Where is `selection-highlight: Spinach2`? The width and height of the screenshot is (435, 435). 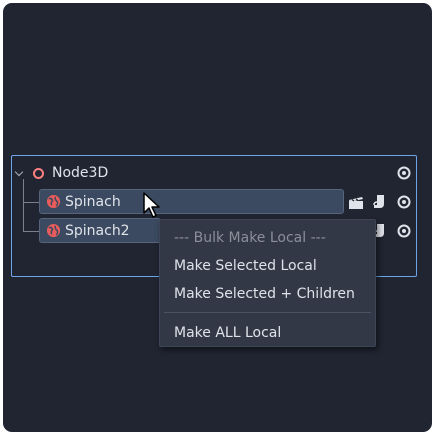 selection-highlight: Spinach2 is located at coordinates (100, 230).